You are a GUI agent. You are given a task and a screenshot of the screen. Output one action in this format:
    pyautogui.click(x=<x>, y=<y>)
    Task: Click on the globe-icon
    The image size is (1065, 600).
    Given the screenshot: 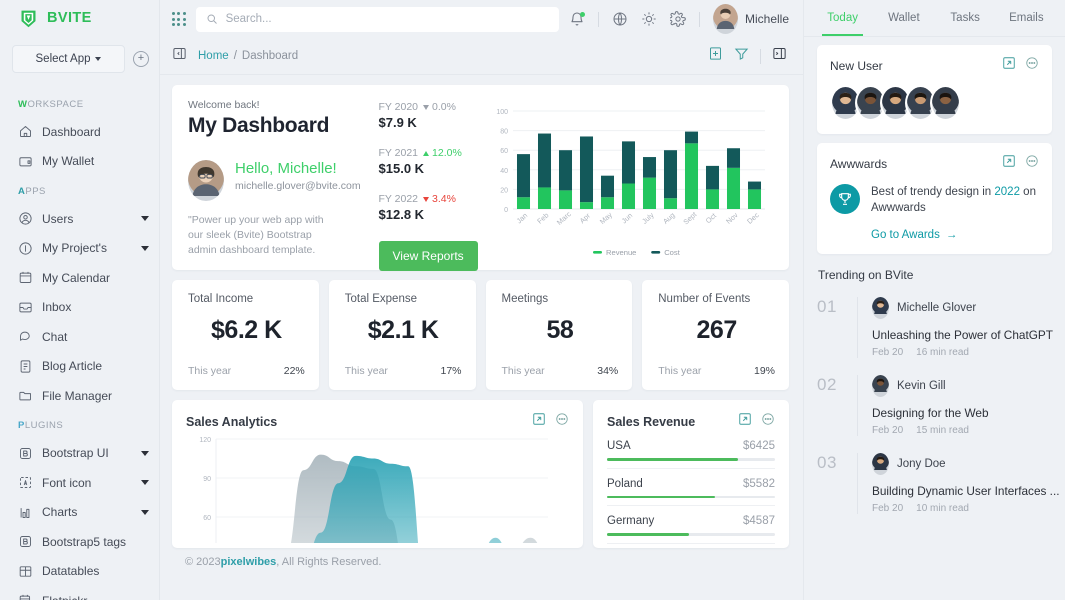 What is the action you would take?
    pyautogui.click(x=620, y=19)
    